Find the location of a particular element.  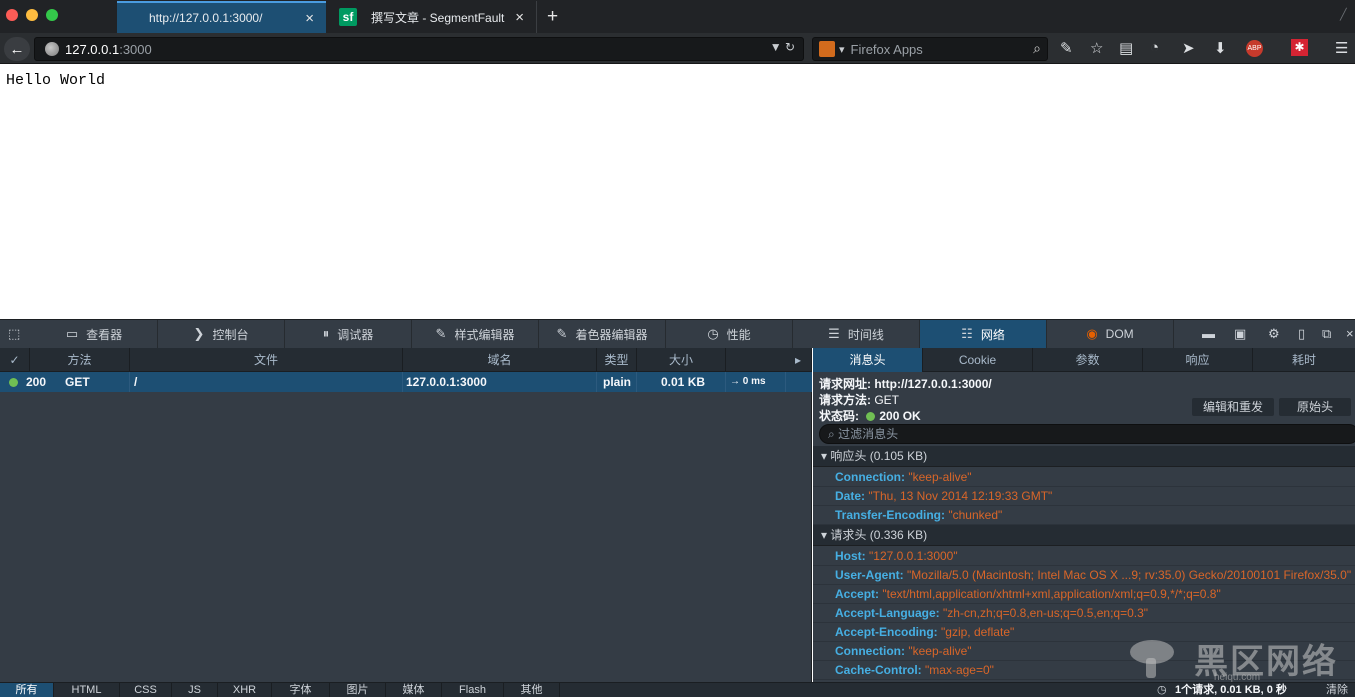

tool-style-editor: ✎ 样式编辑器 is located at coordinates (475, 334).